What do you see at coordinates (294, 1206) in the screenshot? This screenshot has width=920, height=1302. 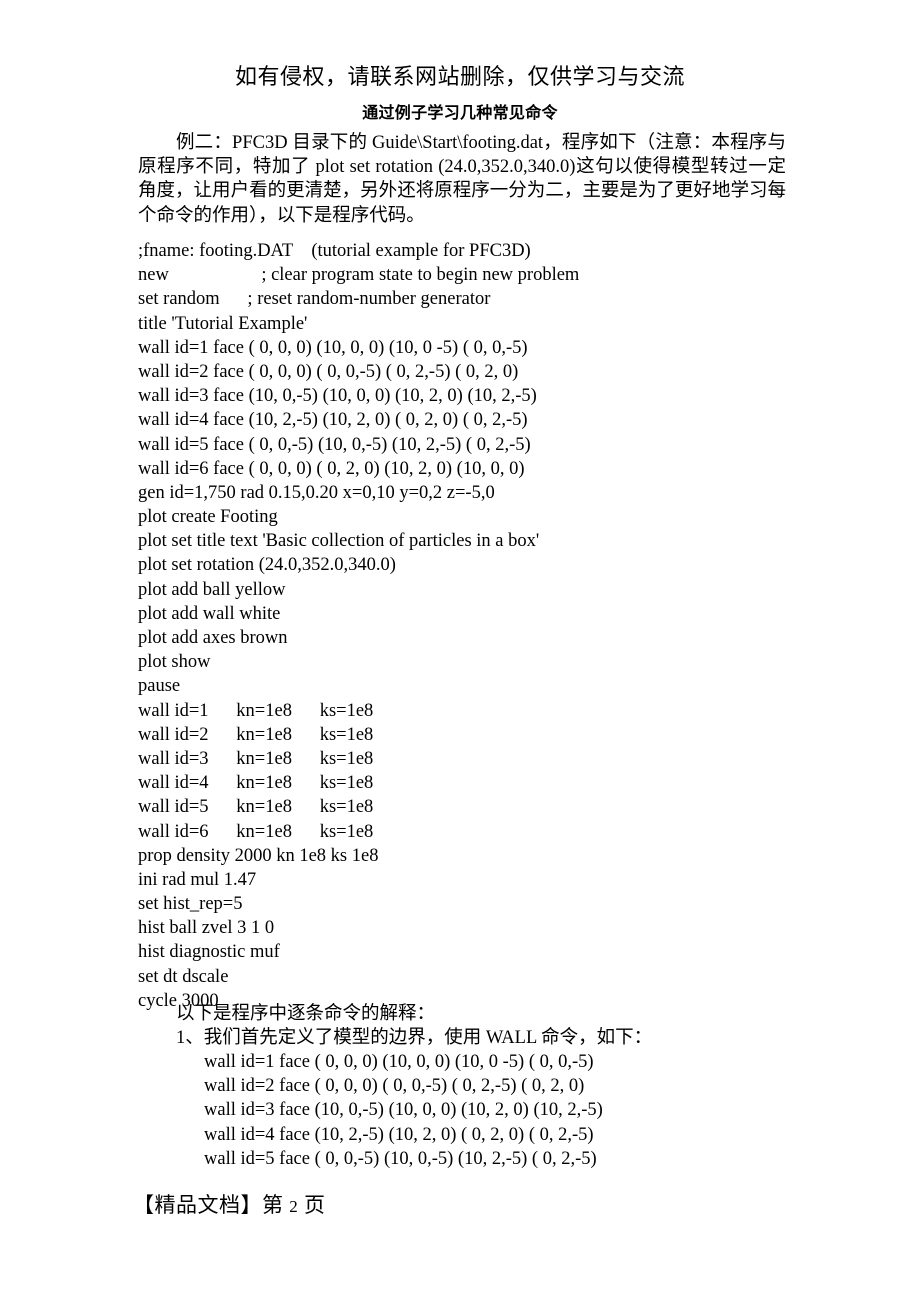 I see `footer-page-number: 2` at bounding box center [294, 1206].